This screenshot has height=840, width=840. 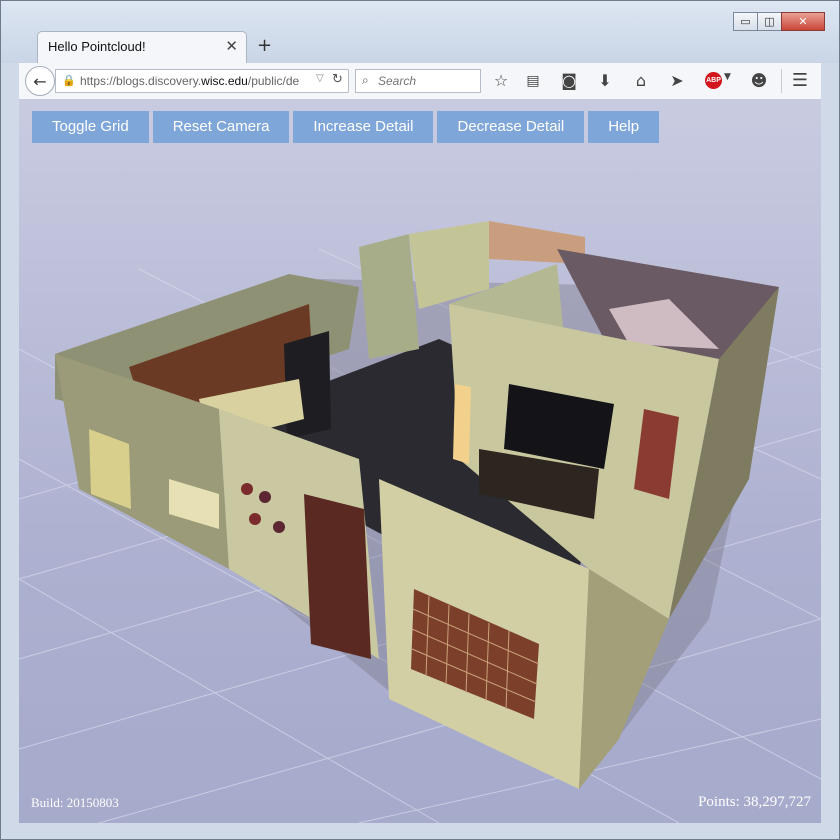 What do you see at coordinates (605, 81) in the screenshot?
I see `download-icon: ⬇` at bounding box center [605, 81].